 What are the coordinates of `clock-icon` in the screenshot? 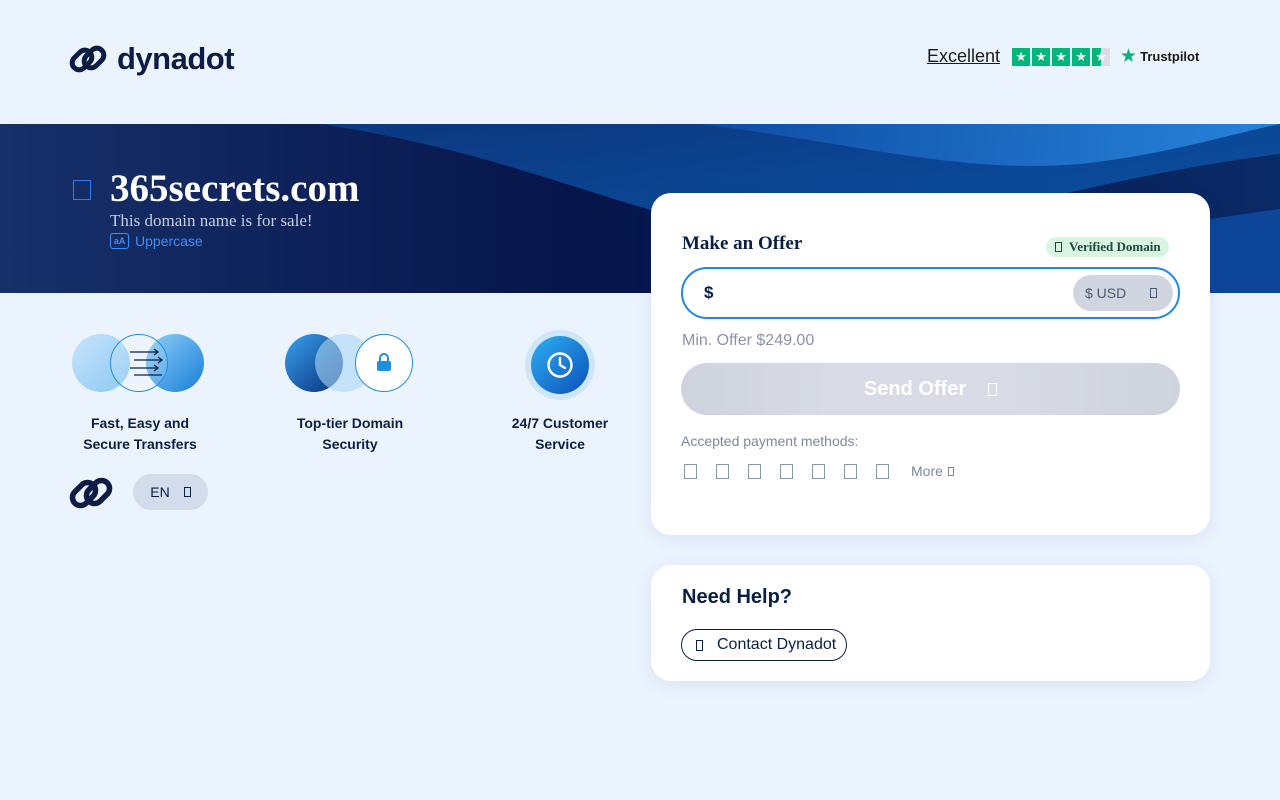 It's located at (560, 365).